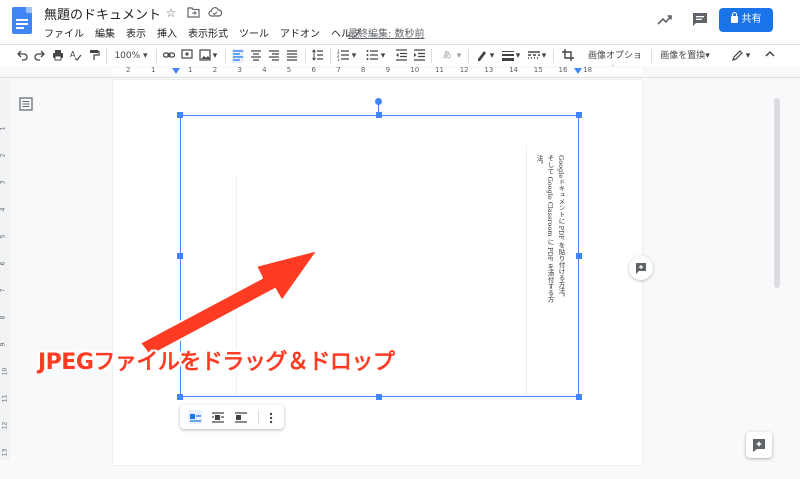 This screenshot has height=479, width=800. What do you see at coordinates (229, 303) in the screenshot?
I see `annotation-arrow-icon` at bounding box center [229, 303].